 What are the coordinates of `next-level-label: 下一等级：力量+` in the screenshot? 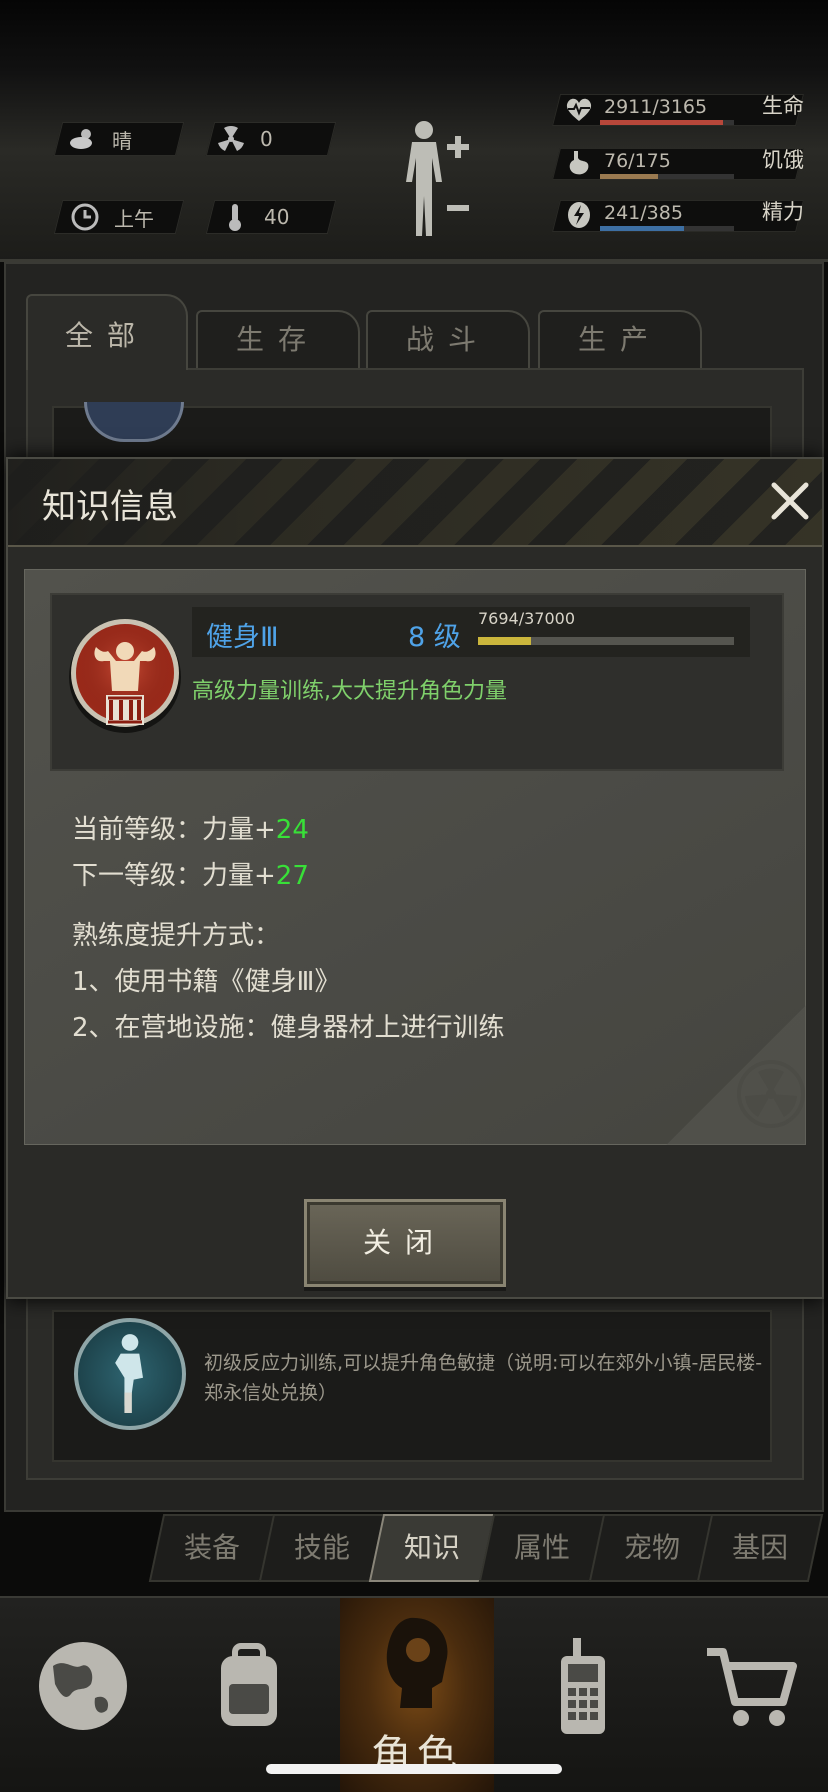 It's located at (174, 876).